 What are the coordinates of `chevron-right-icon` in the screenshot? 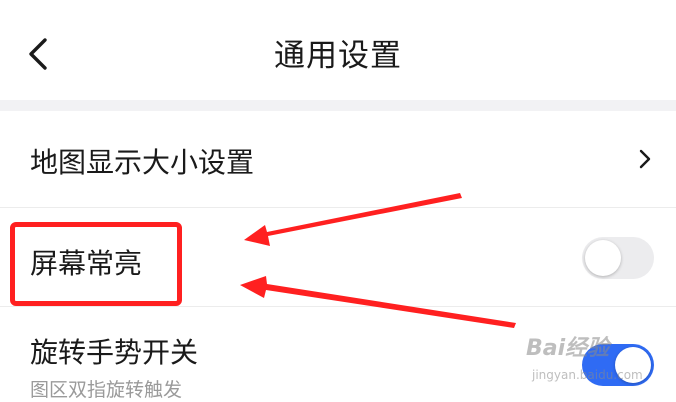 It's located at (645, 159).